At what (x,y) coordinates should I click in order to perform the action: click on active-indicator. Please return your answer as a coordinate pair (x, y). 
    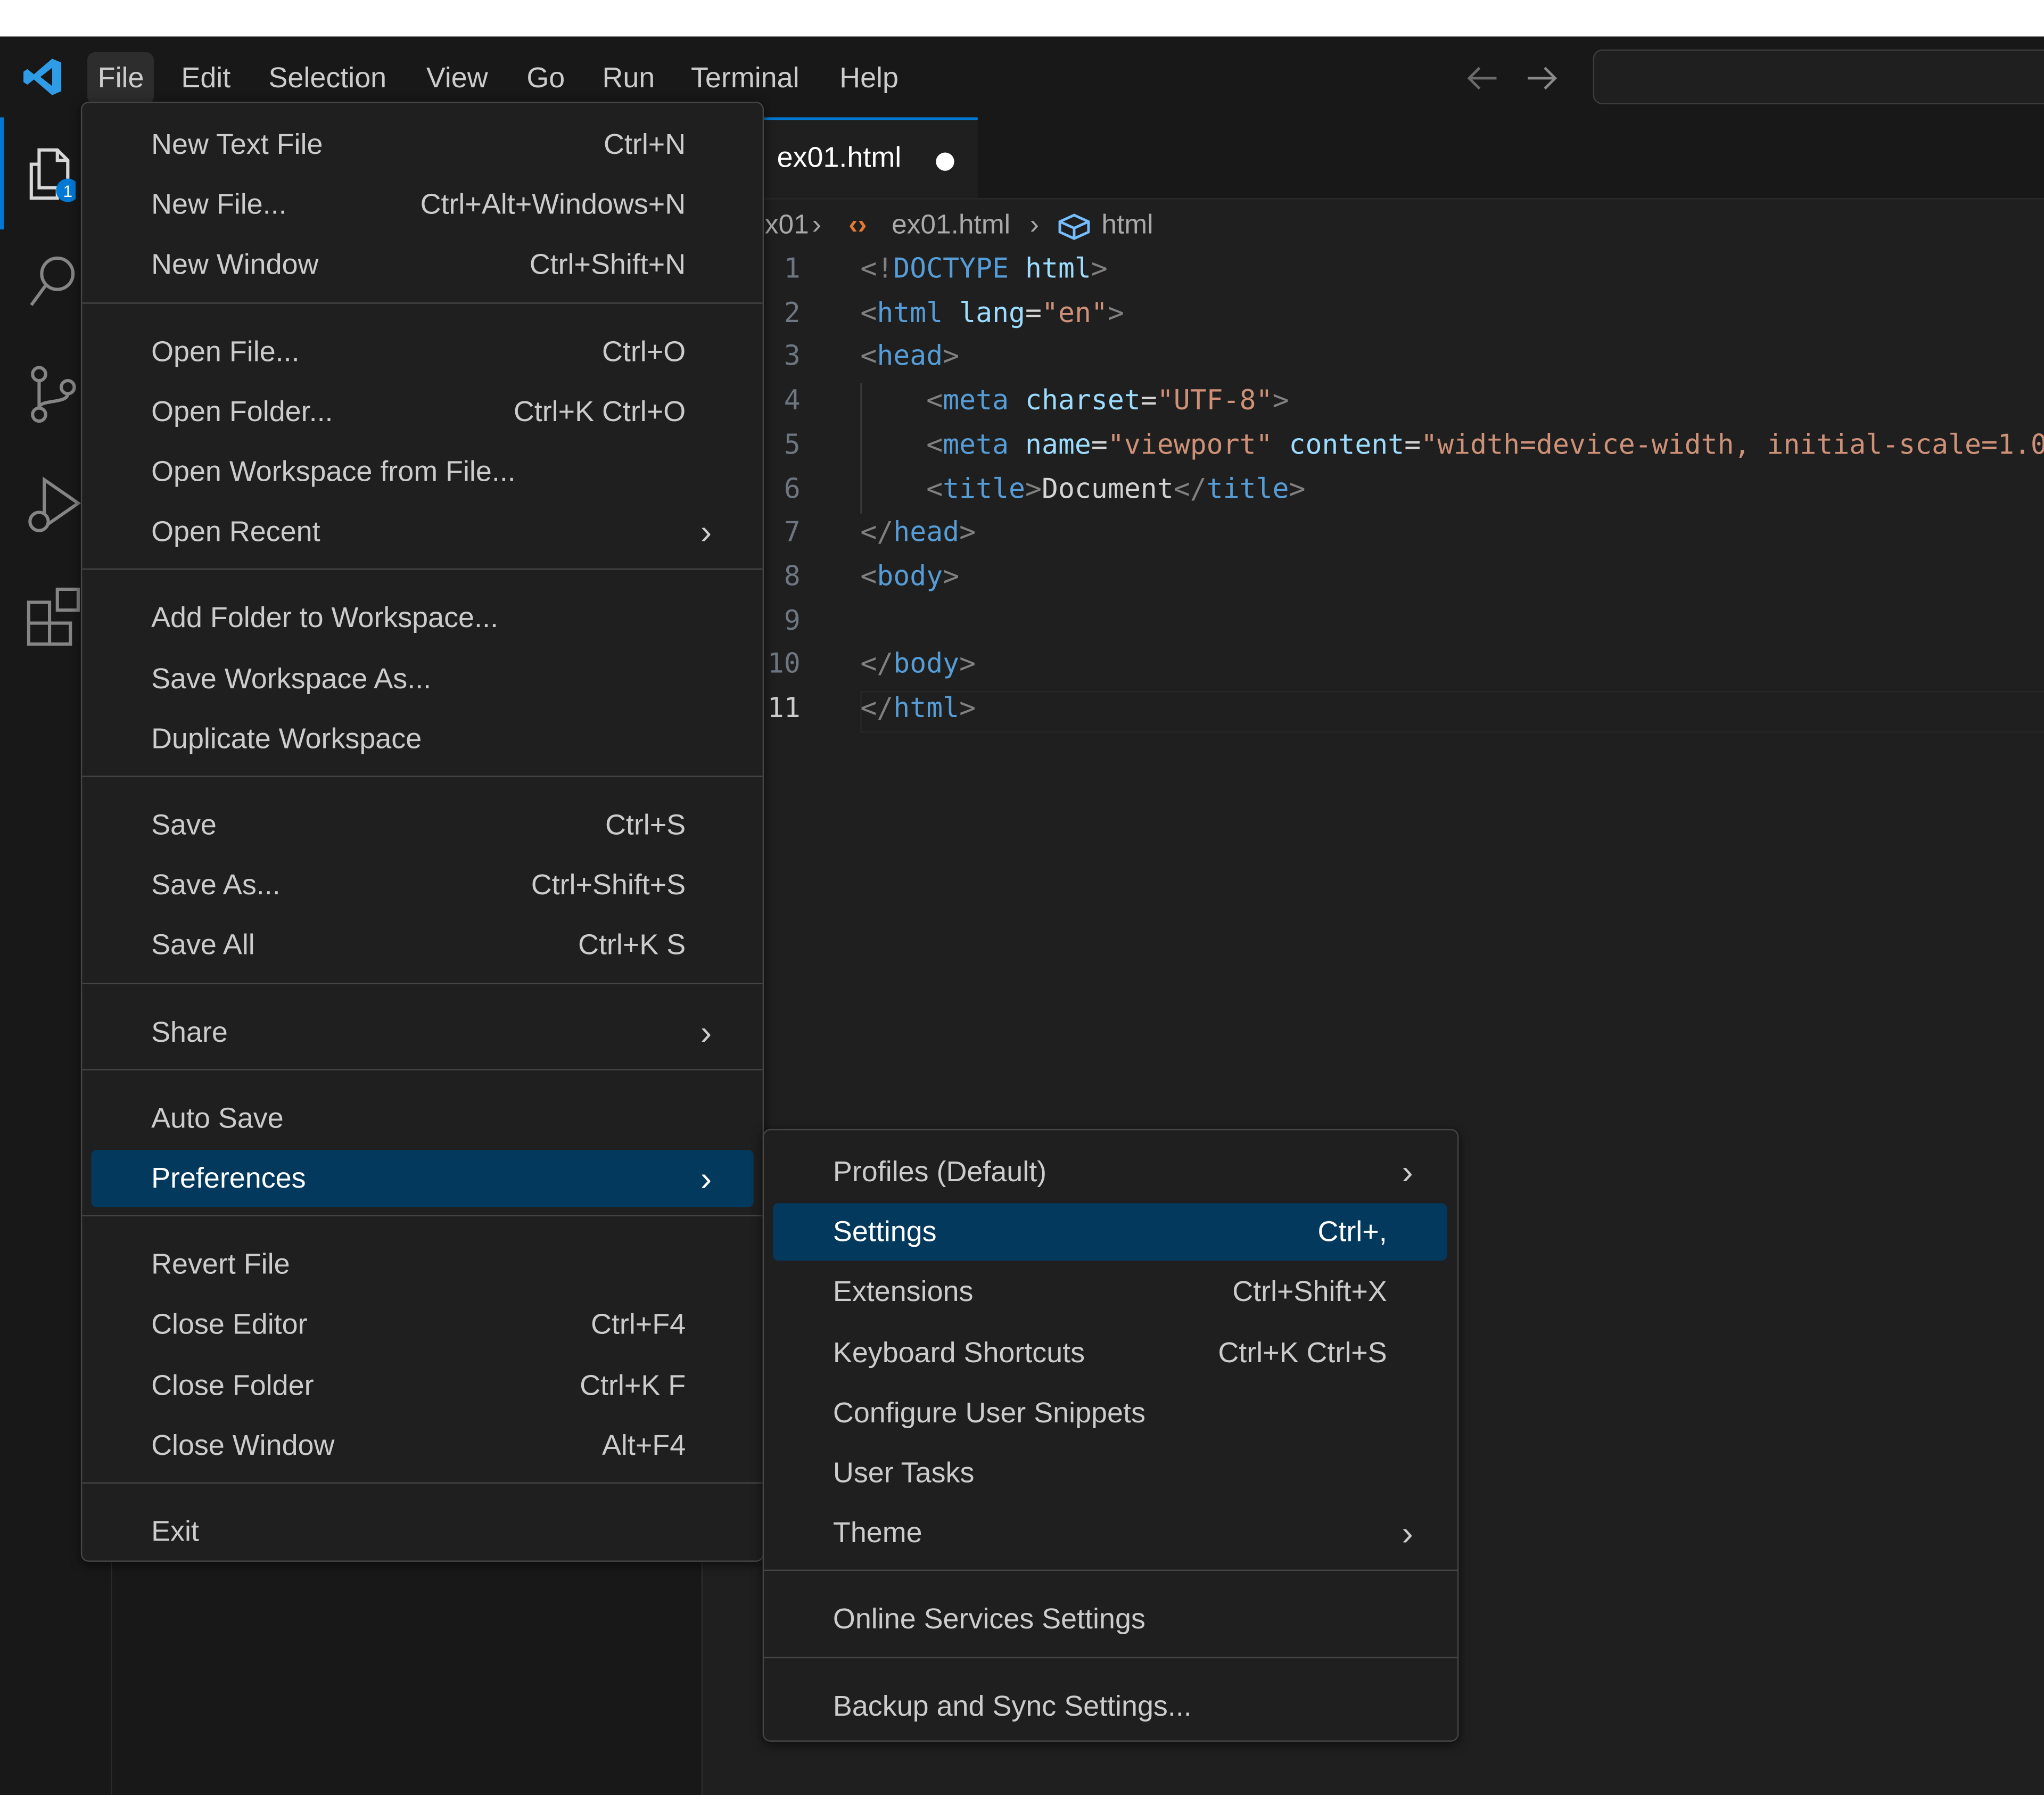
    Looking at the image, I should click on (2, 173).